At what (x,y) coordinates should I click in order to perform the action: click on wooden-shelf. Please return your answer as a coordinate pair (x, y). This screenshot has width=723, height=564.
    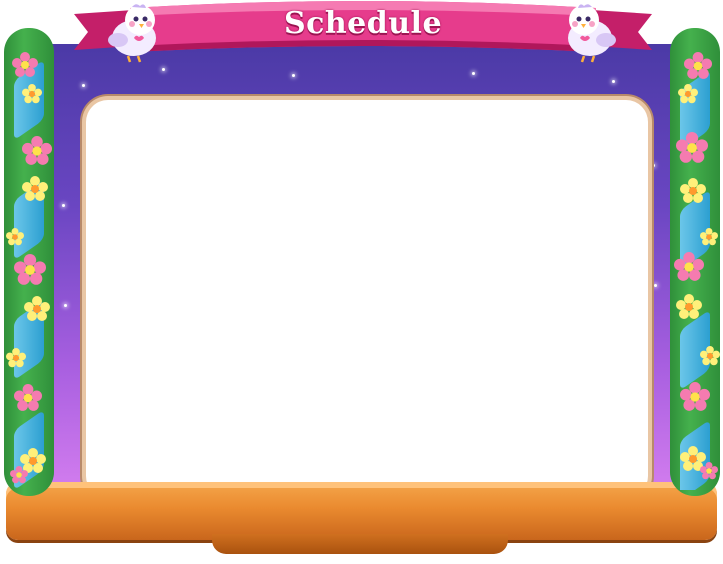
    Looking at the image, I should click on (361, 511).